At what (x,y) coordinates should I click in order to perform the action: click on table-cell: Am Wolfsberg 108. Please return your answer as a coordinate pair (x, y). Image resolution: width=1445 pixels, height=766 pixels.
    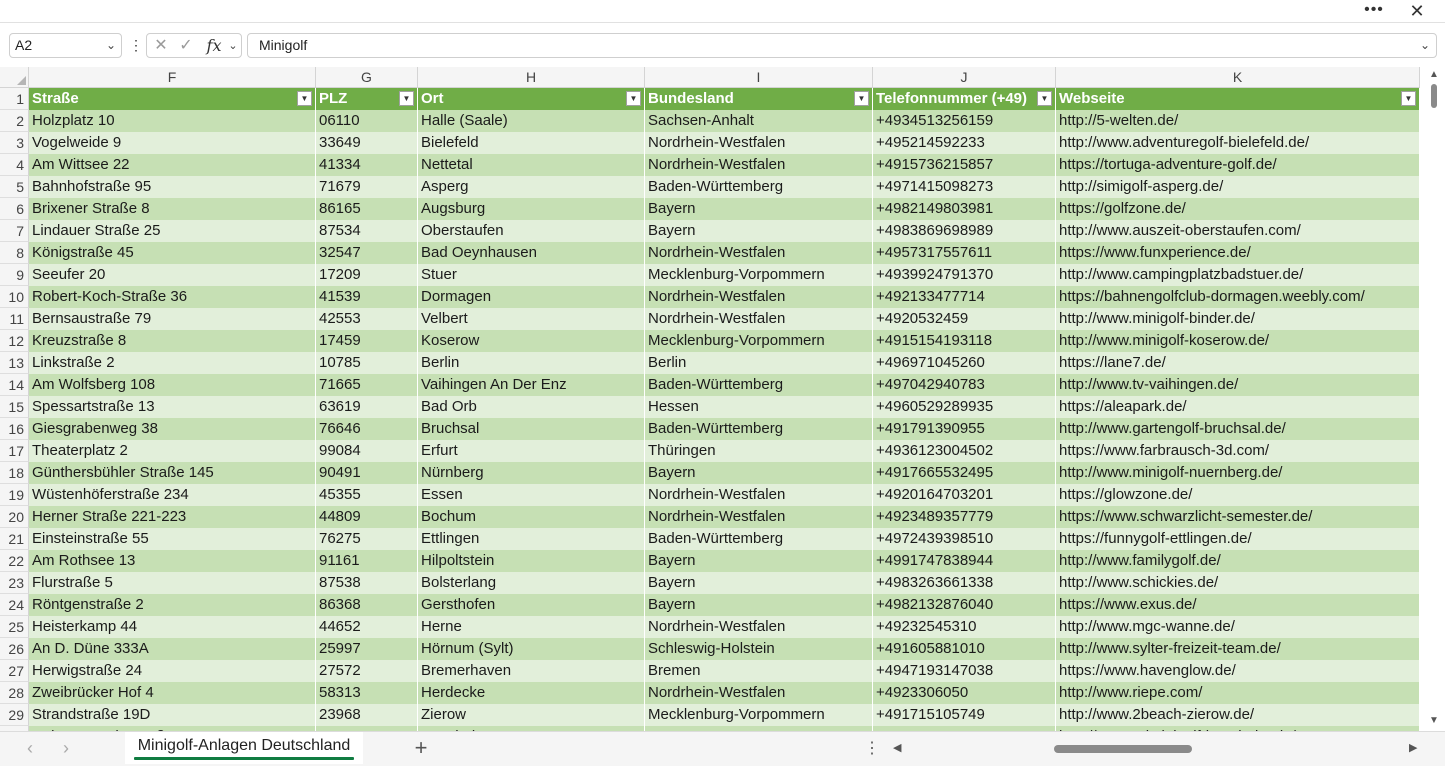
    Looking at the image, I should click on (172, 385).